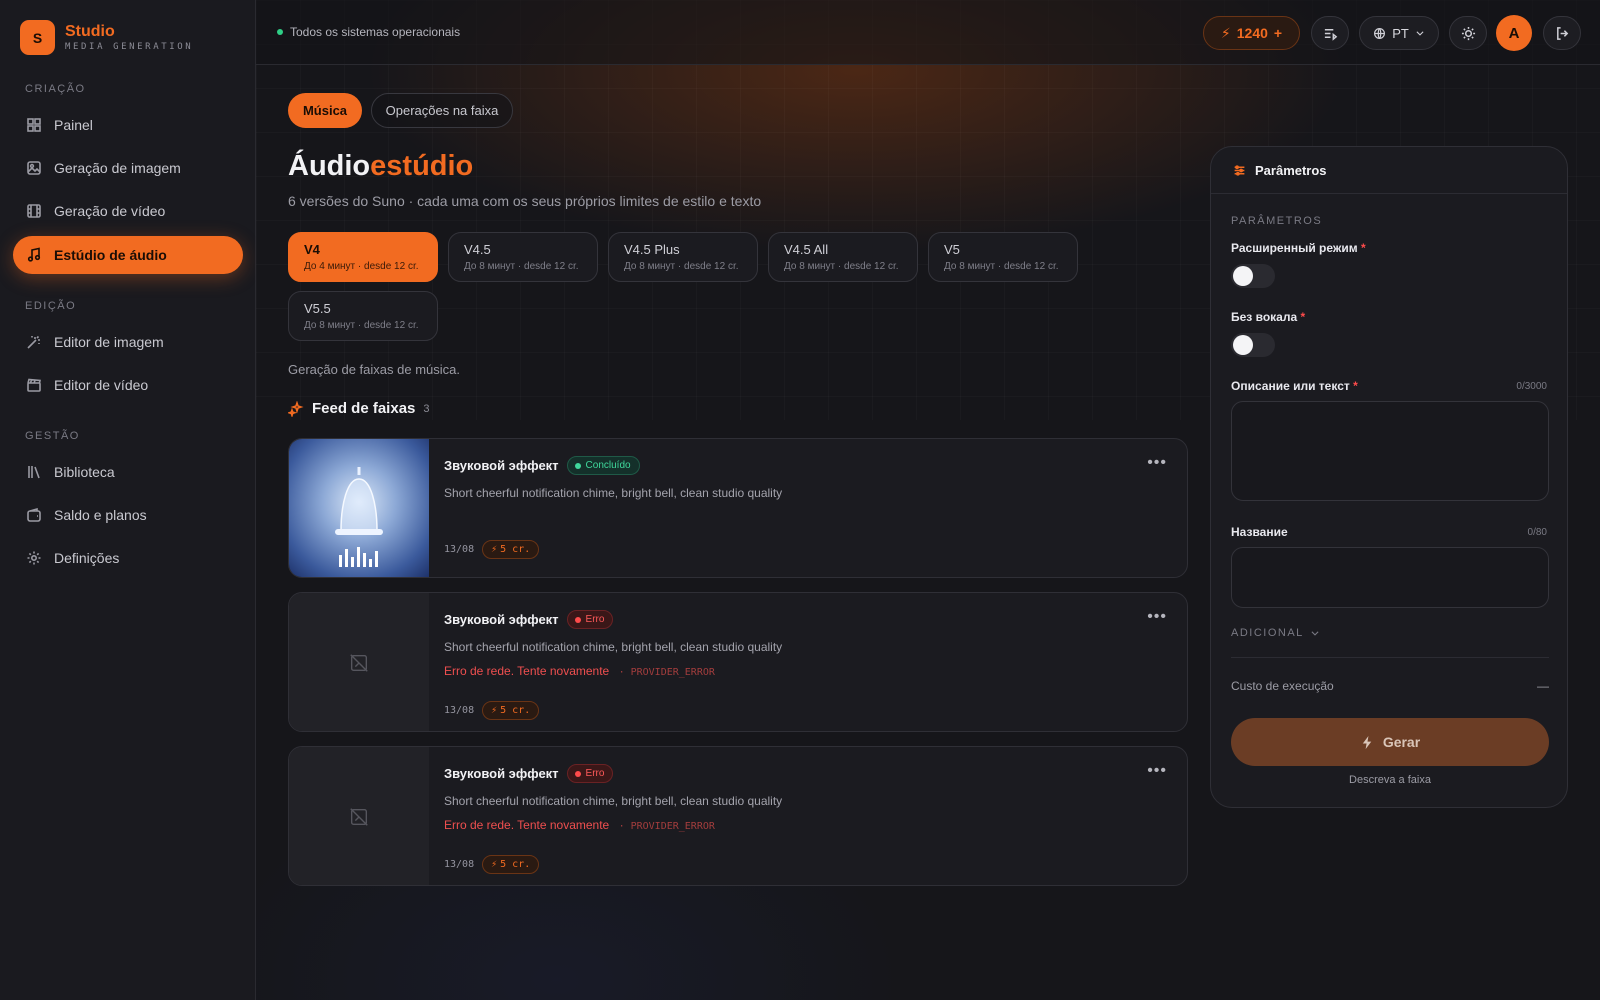 This screenshot has height=1000, width=1600. I want to click on brand: S Studio MEDIA GENERATION, so click(106, 37).